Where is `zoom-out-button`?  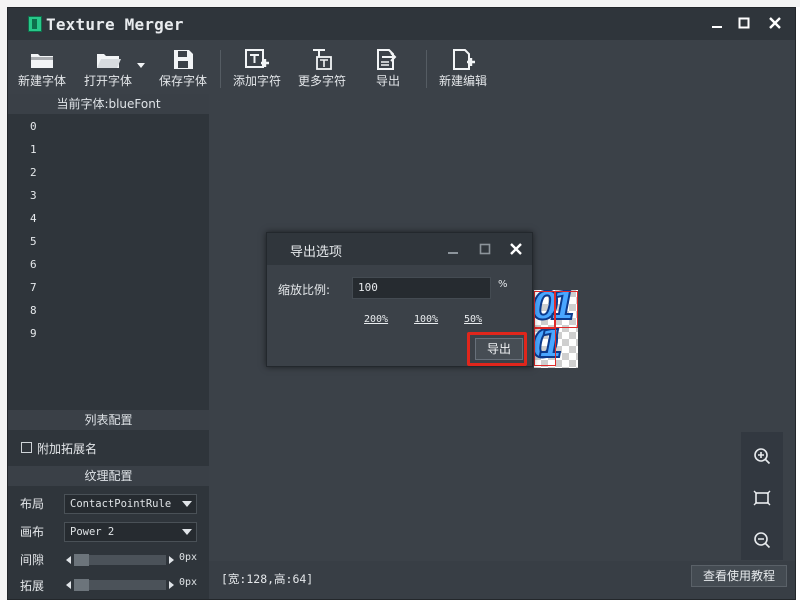 zoom-out-button is located at coordinates (762, 540).